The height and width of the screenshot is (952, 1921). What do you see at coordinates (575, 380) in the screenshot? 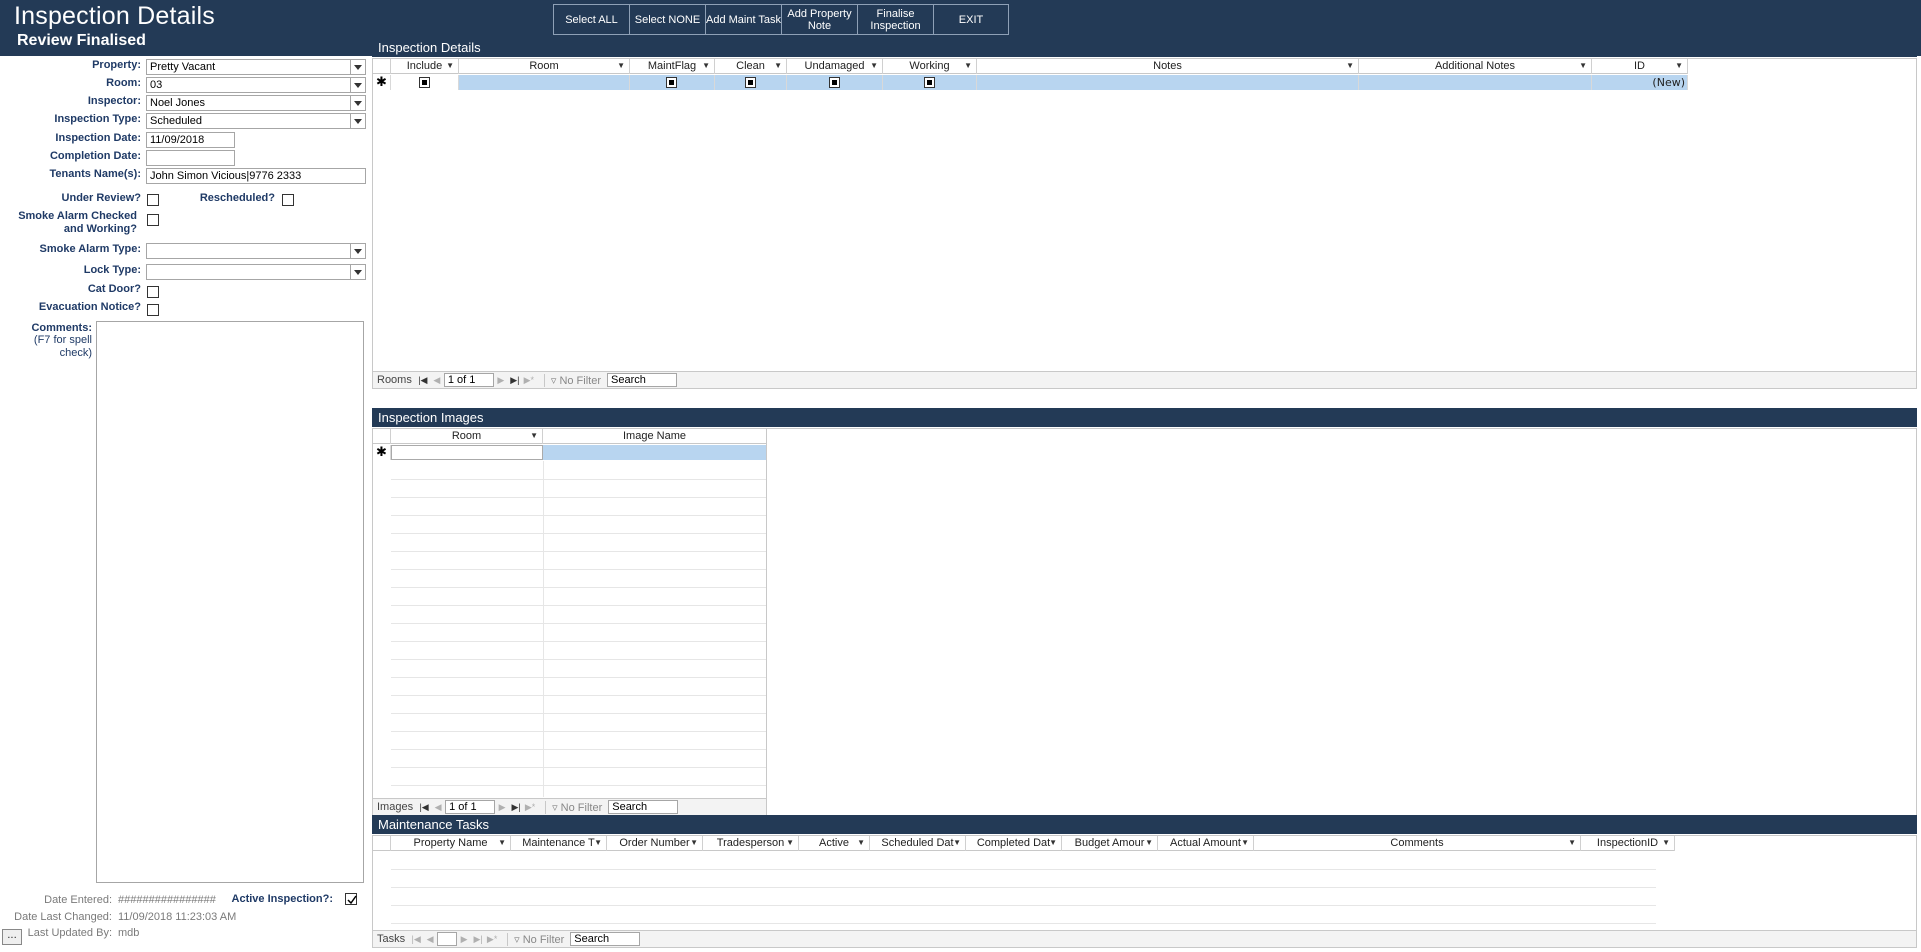
I see `rooms-no-filter: ▿ No Filter` at bounding box center [575, 380].